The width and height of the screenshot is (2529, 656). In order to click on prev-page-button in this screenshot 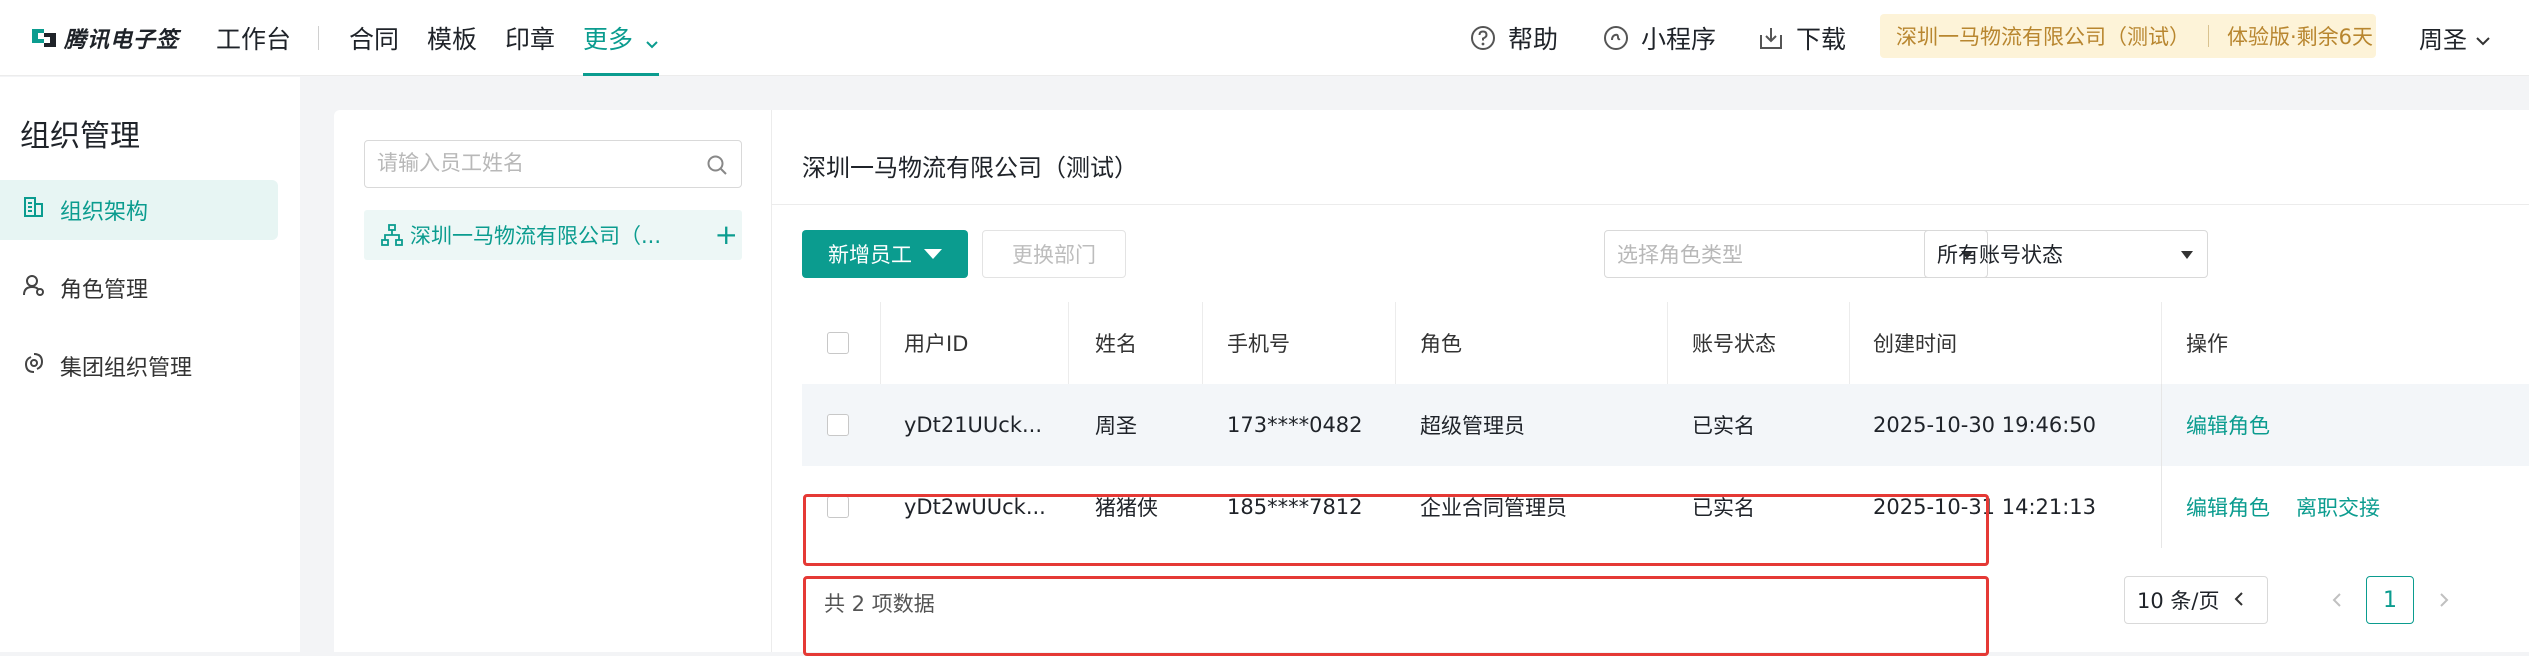, I will do `click(2337, 600)`.